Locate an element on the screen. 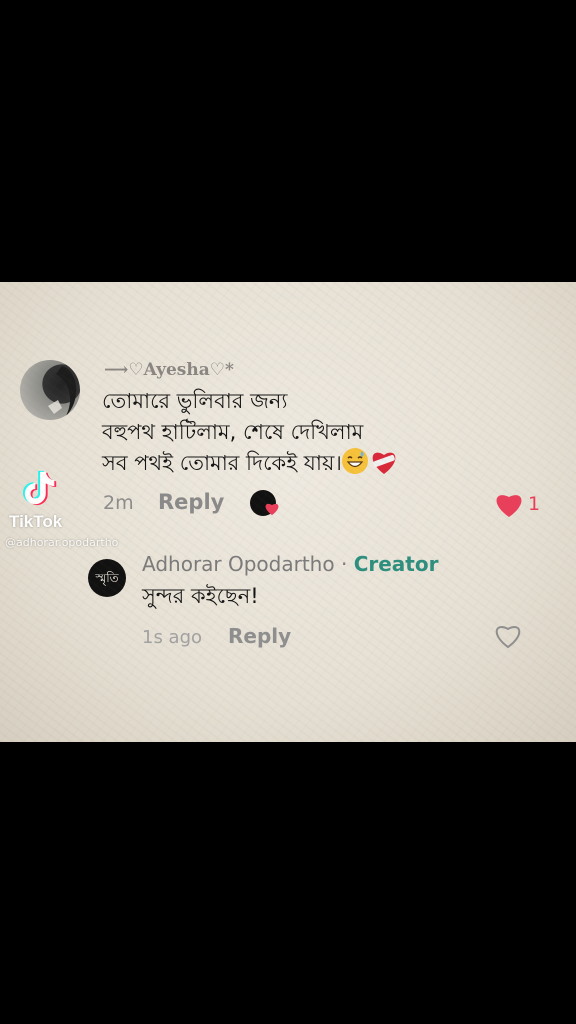 The width and height of the screenshot is (576, 1024). reply-author: Adhorar Opodartho is located at coordinates (238, 564).